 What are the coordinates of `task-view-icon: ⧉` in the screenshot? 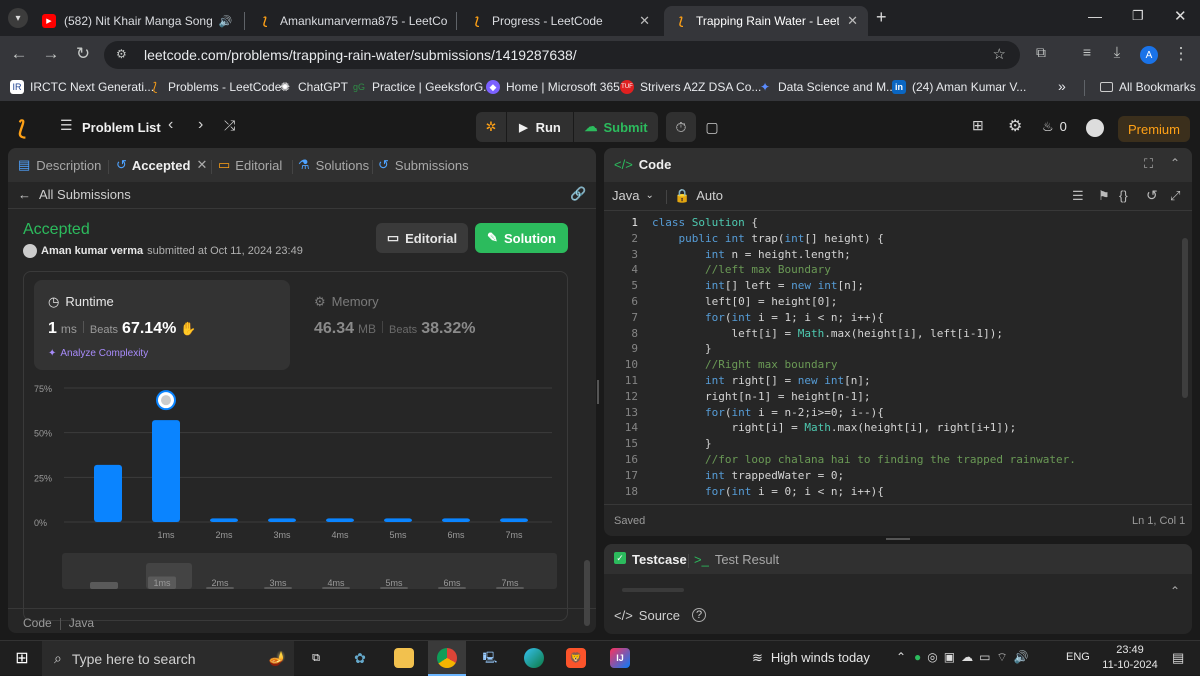 It's located at (316, 658).